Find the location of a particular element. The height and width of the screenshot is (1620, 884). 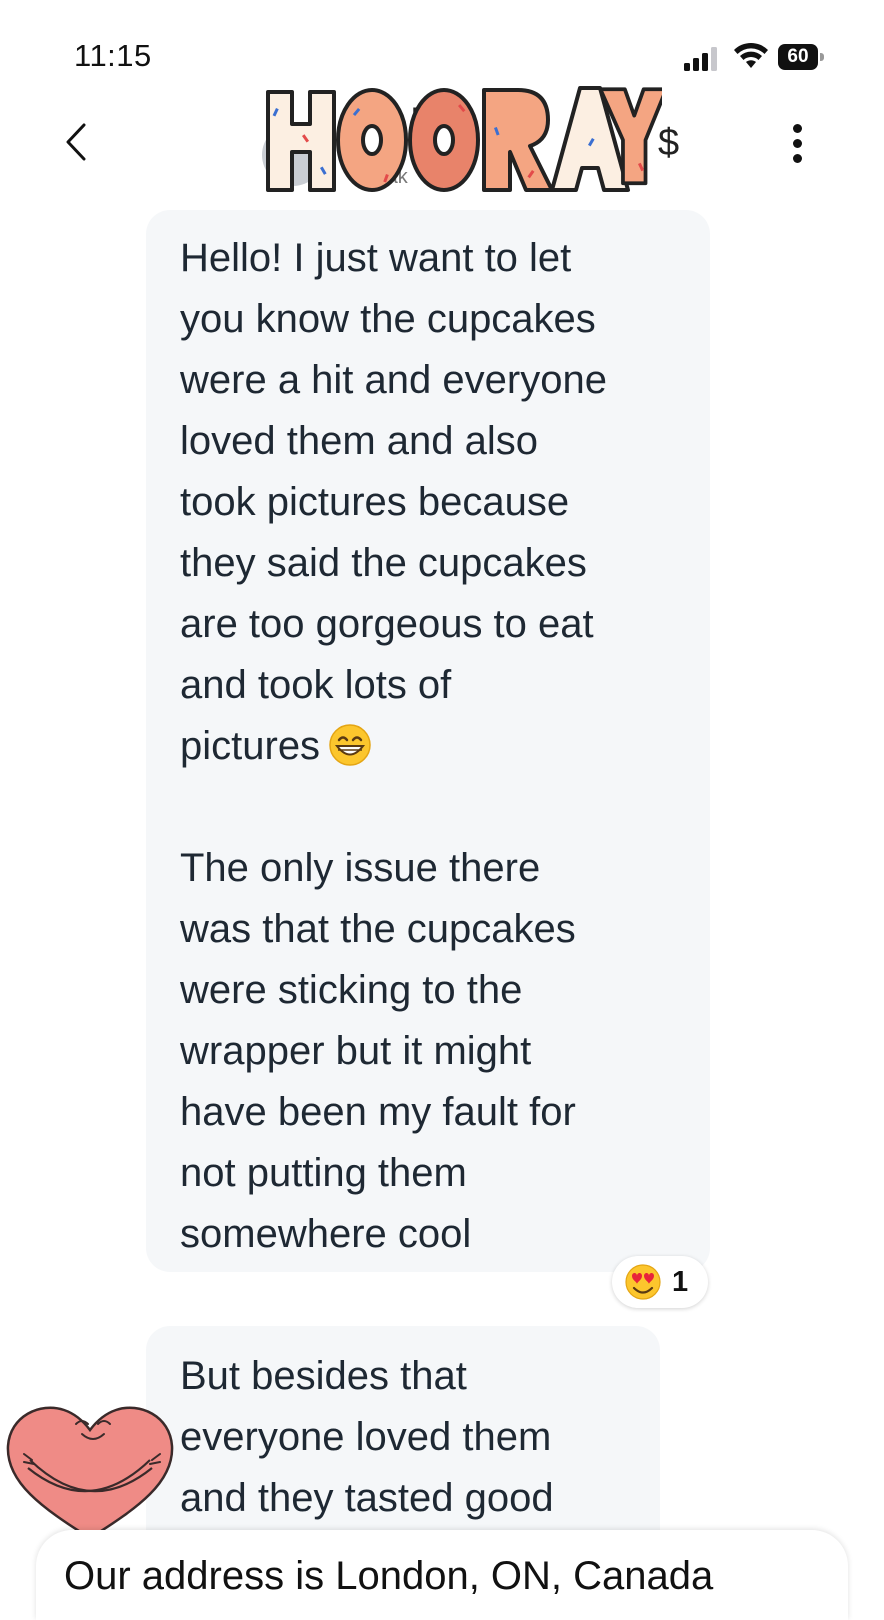

message-line: wrapper but it might is located at coordinates (356, 1051).